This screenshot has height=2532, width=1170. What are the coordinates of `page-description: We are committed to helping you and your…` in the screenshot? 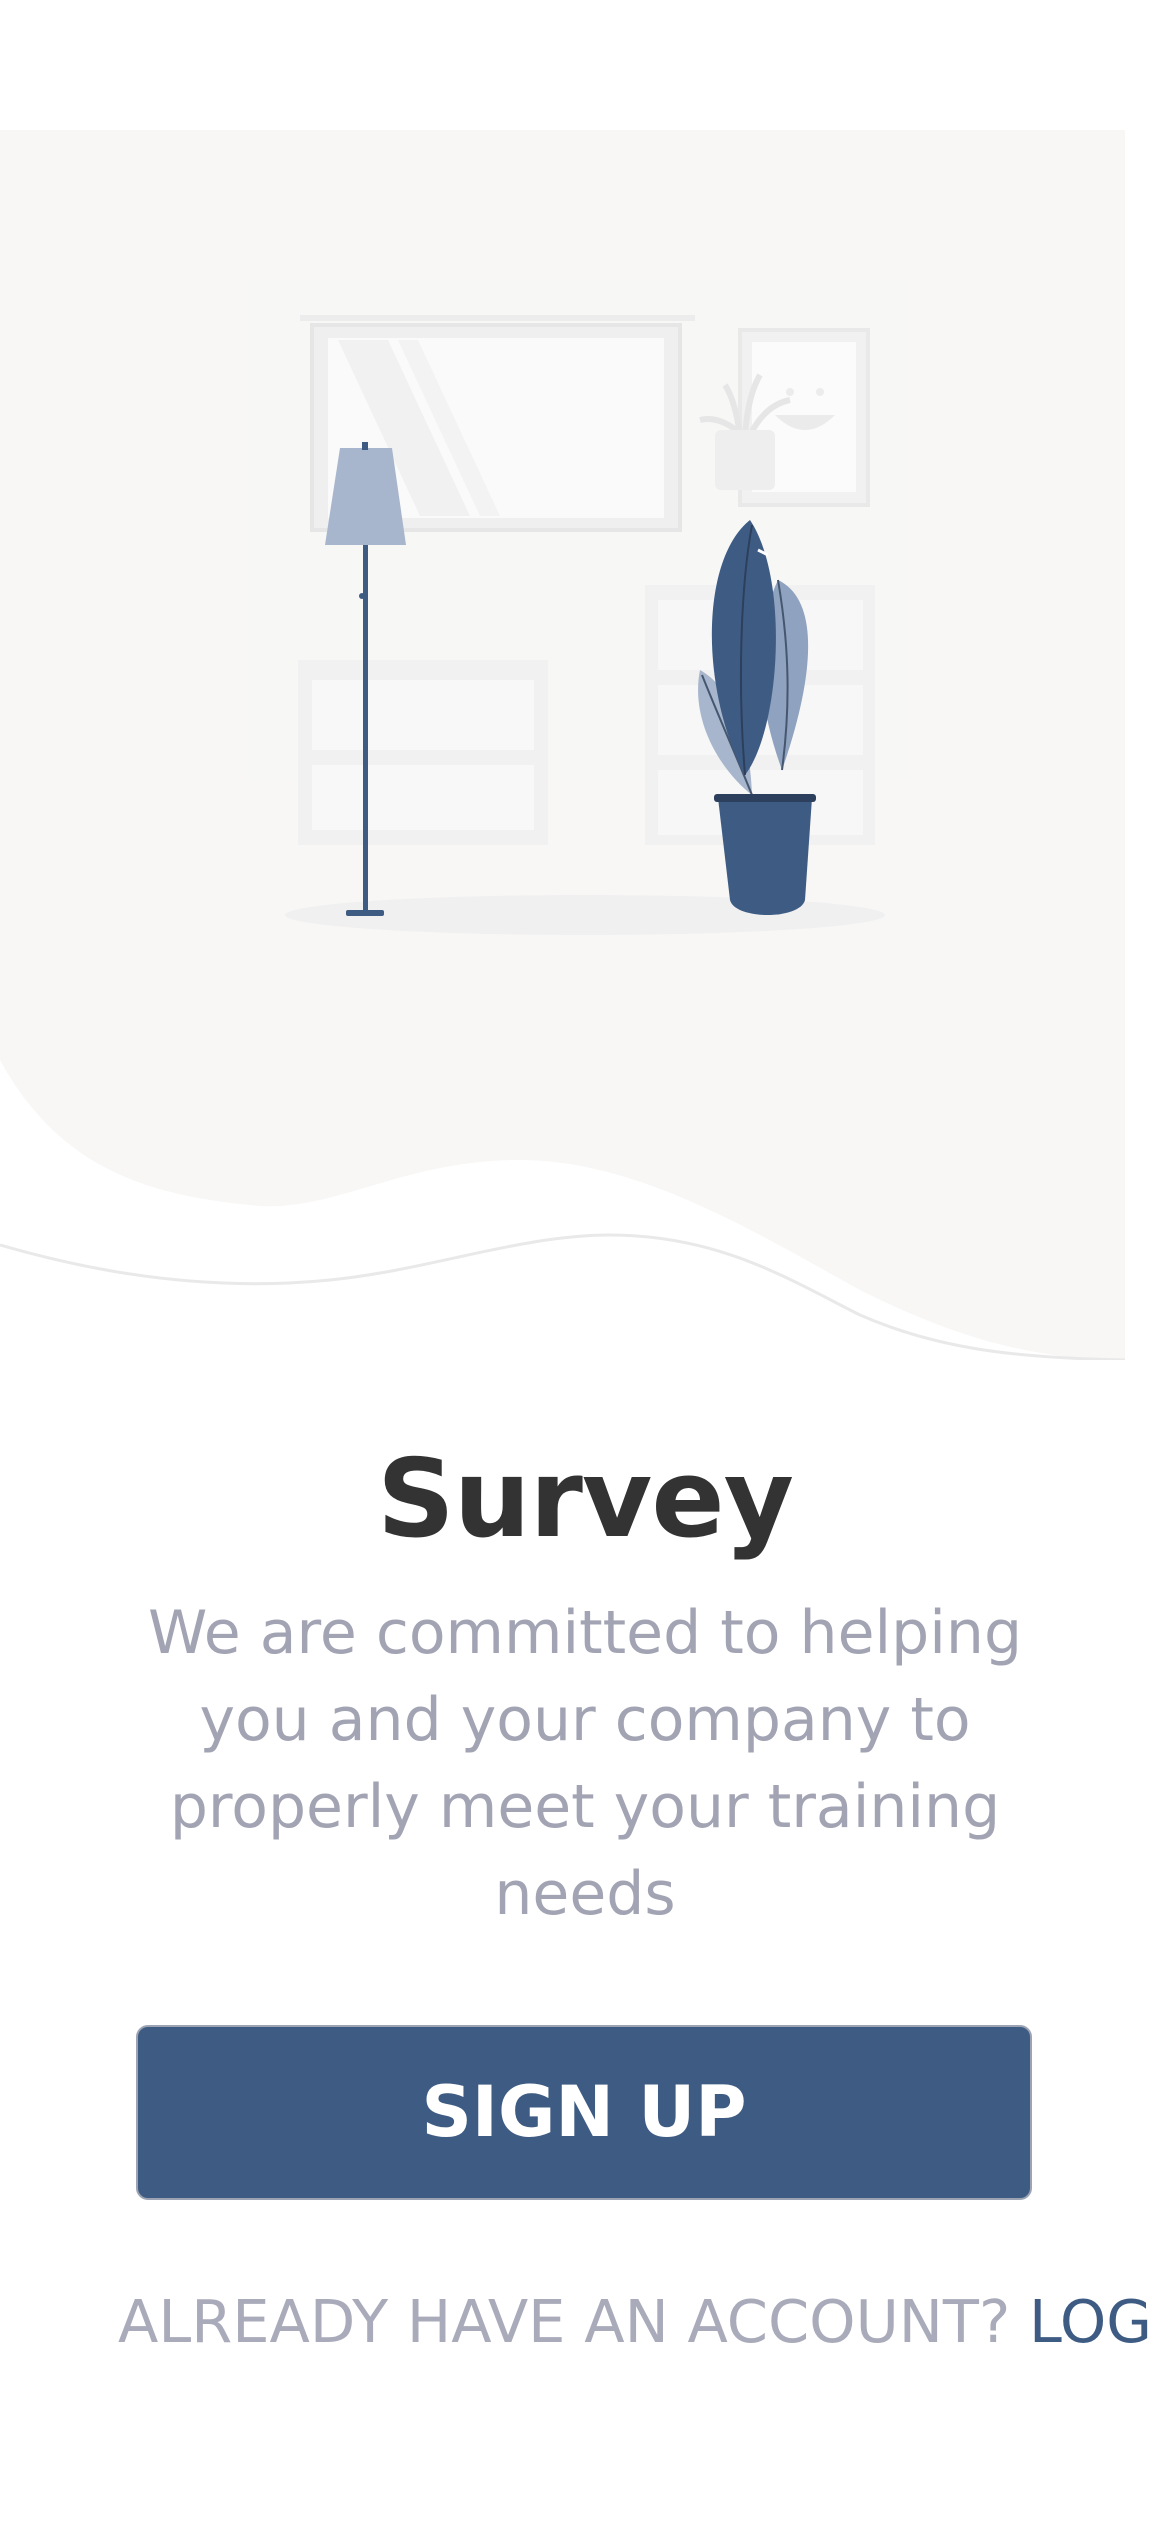 It's located at (585, 1763).